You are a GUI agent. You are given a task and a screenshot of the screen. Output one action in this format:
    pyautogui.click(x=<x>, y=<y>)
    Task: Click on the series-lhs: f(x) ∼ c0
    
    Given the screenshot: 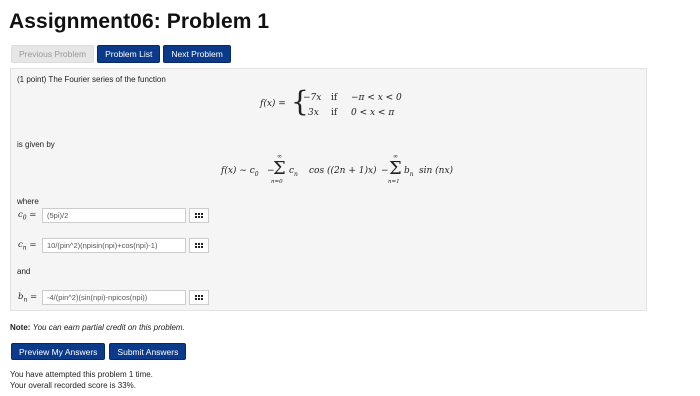 What is the action you would take?
    pyautogui.click(x=240, y=172)
    